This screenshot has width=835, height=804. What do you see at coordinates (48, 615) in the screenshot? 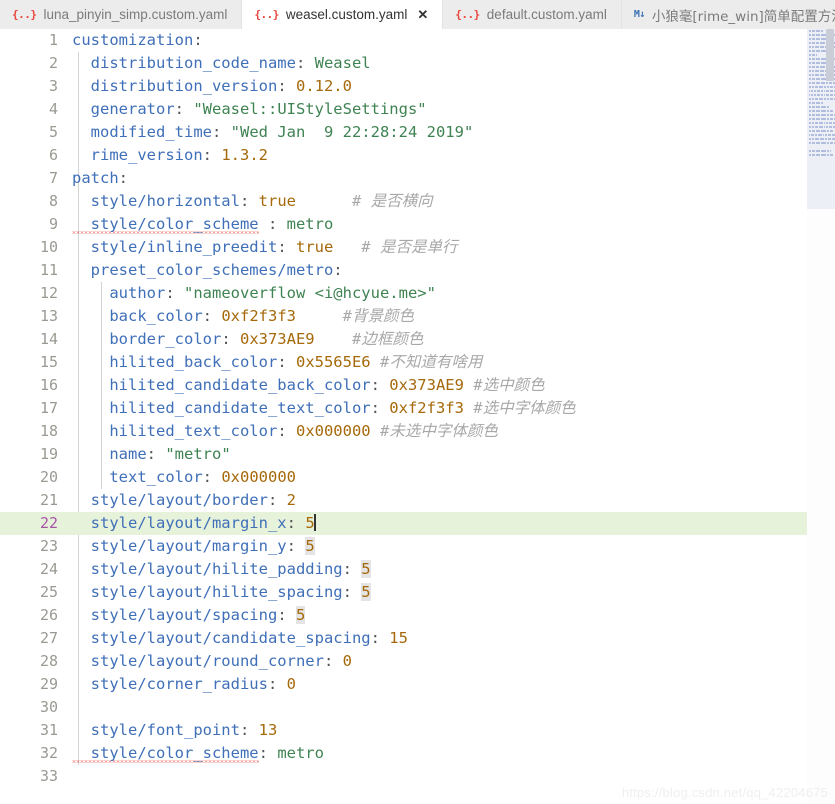
I see `line-number: 26` at bounding box center [48, 615].